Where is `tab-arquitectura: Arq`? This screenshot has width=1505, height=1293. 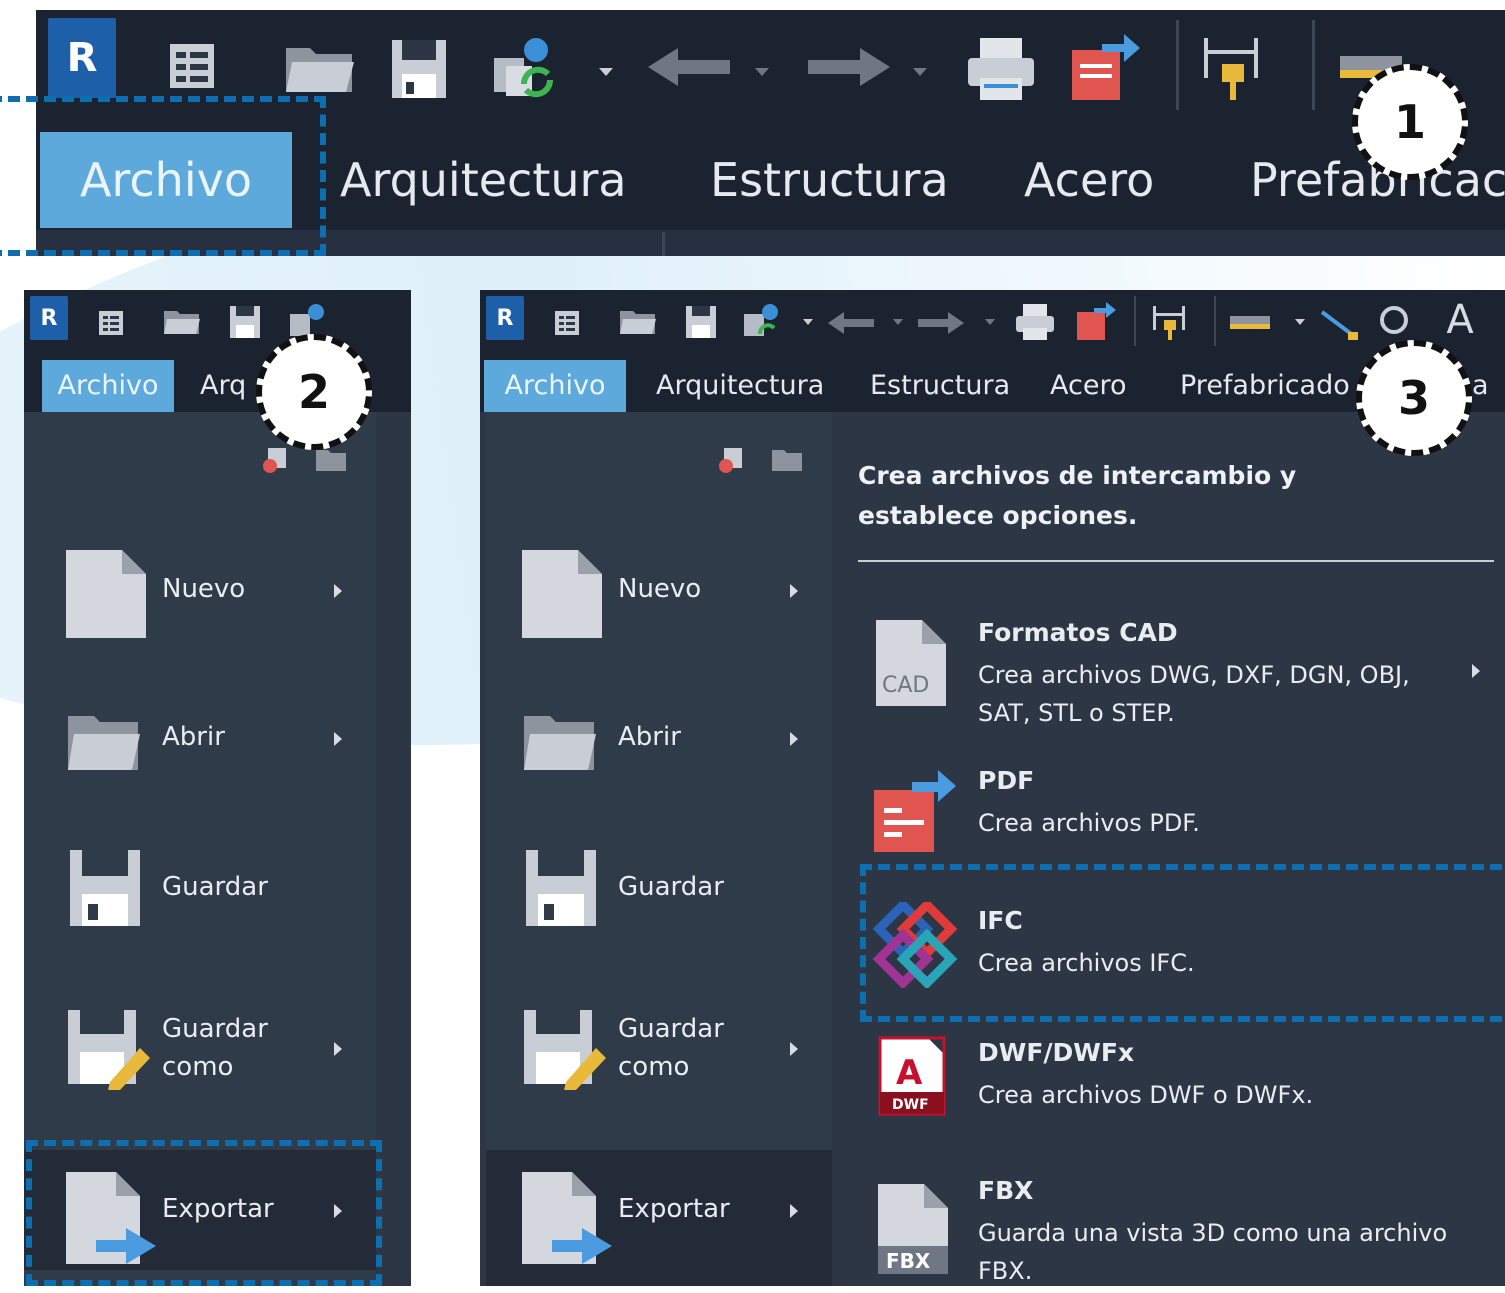 tab-arquitectura: Arq is located at coordinates (223, 386).